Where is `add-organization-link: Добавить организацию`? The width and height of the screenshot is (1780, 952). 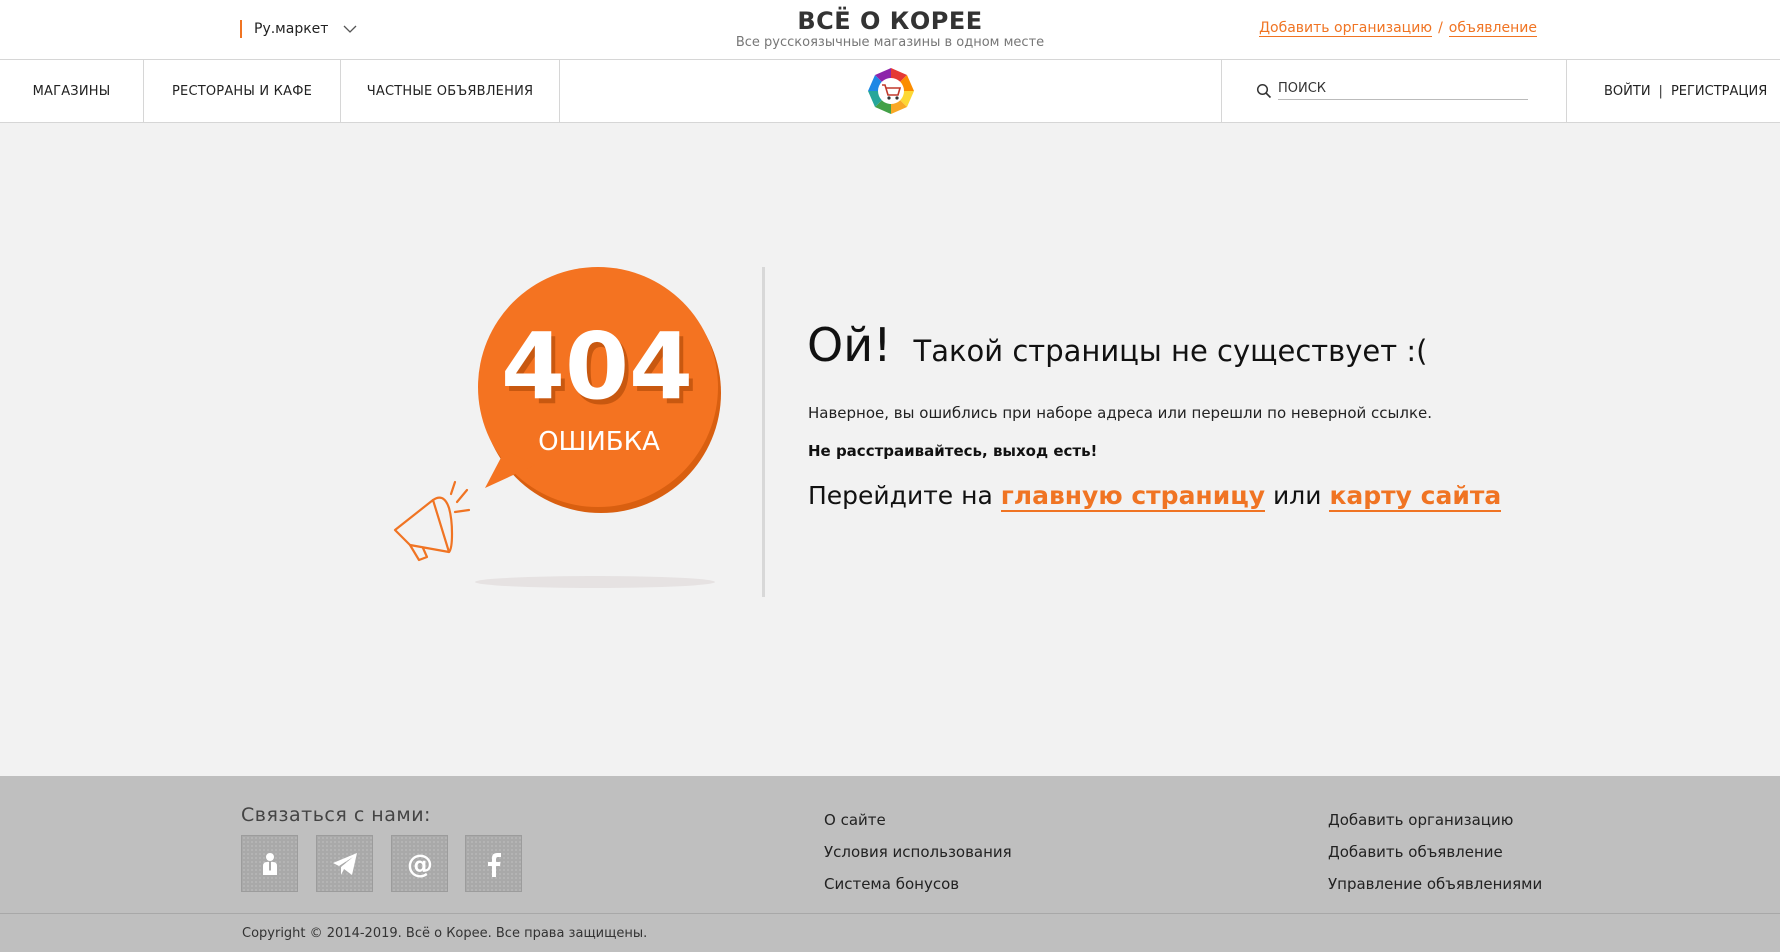 add-organization-link: Добавить организацию is located at coordinates (1346, 28).